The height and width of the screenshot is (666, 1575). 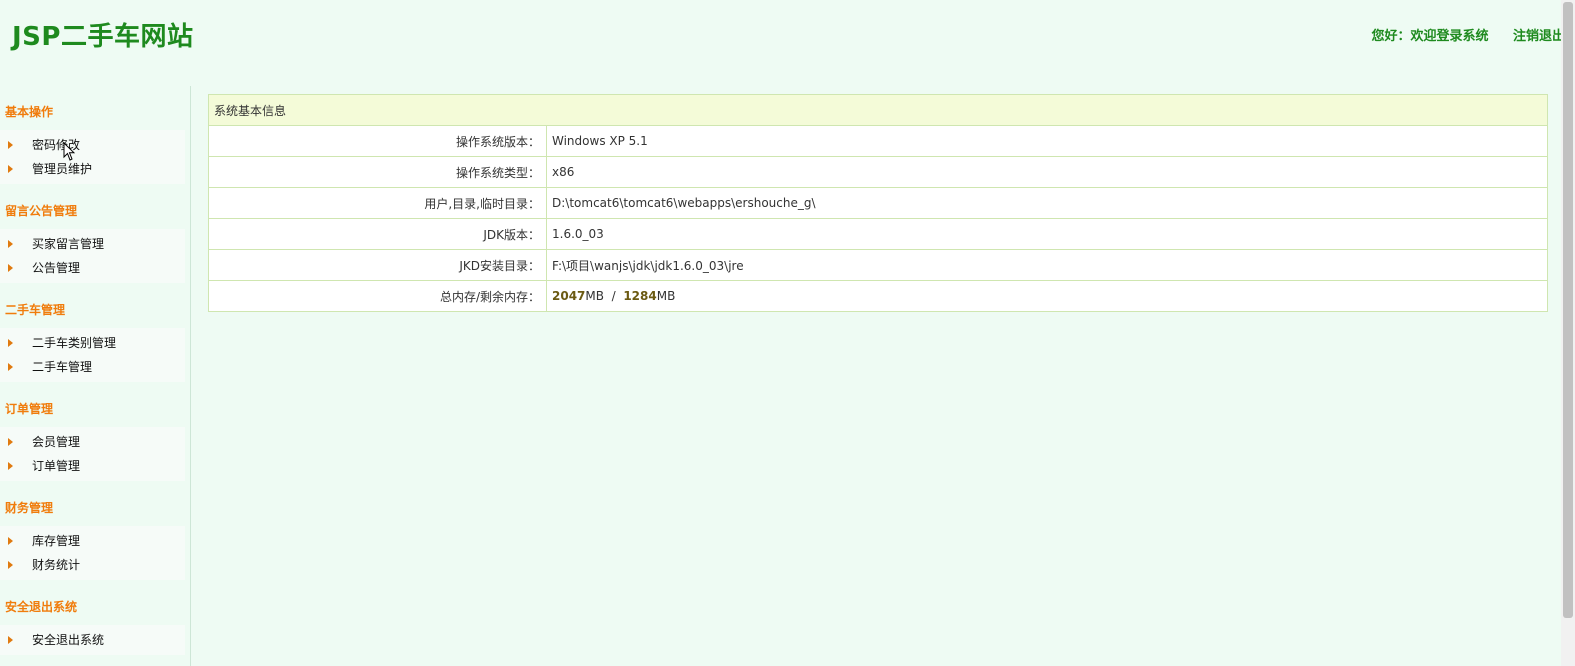 What do you see at coordinates (69, 151) in the screenshot?
I see `mouse-pointer-icon` at bounding box center [69, 151].